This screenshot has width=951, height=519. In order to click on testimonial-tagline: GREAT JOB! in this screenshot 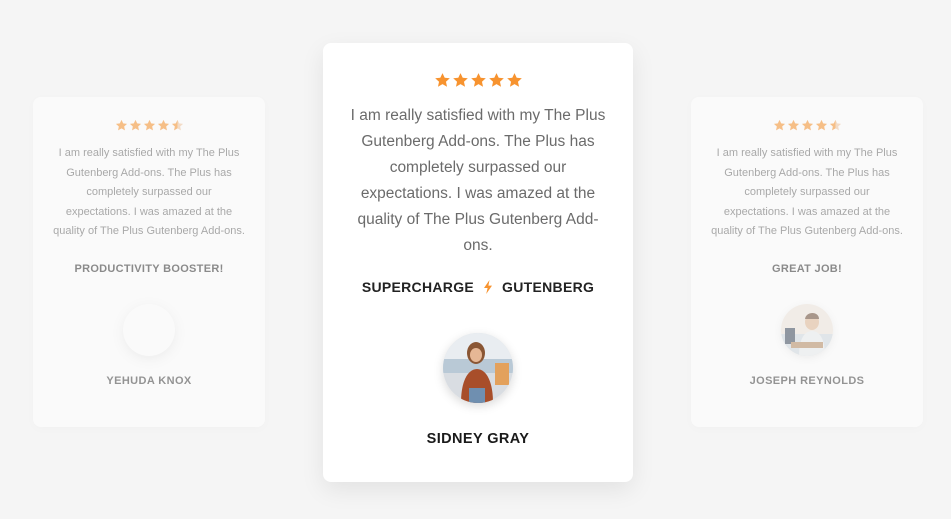, I will do `click(807, 268)`.